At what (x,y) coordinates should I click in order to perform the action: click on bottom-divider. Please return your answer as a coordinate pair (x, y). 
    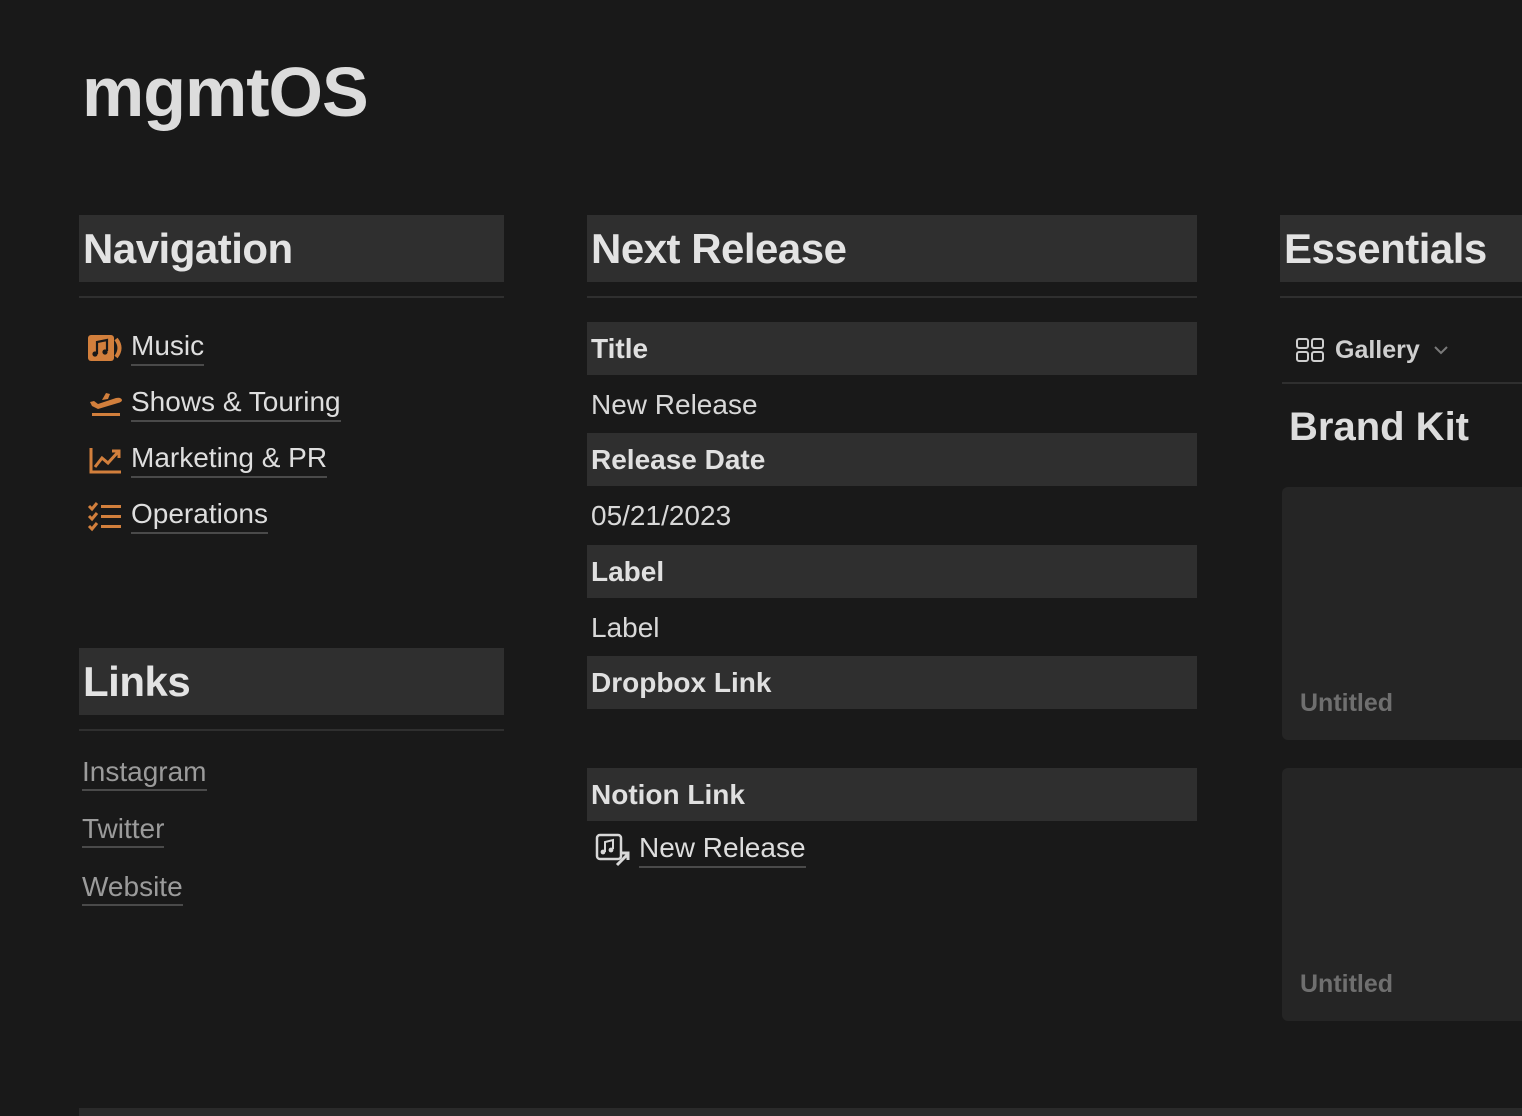
    Looking at the image, I should click on (800, 1112).